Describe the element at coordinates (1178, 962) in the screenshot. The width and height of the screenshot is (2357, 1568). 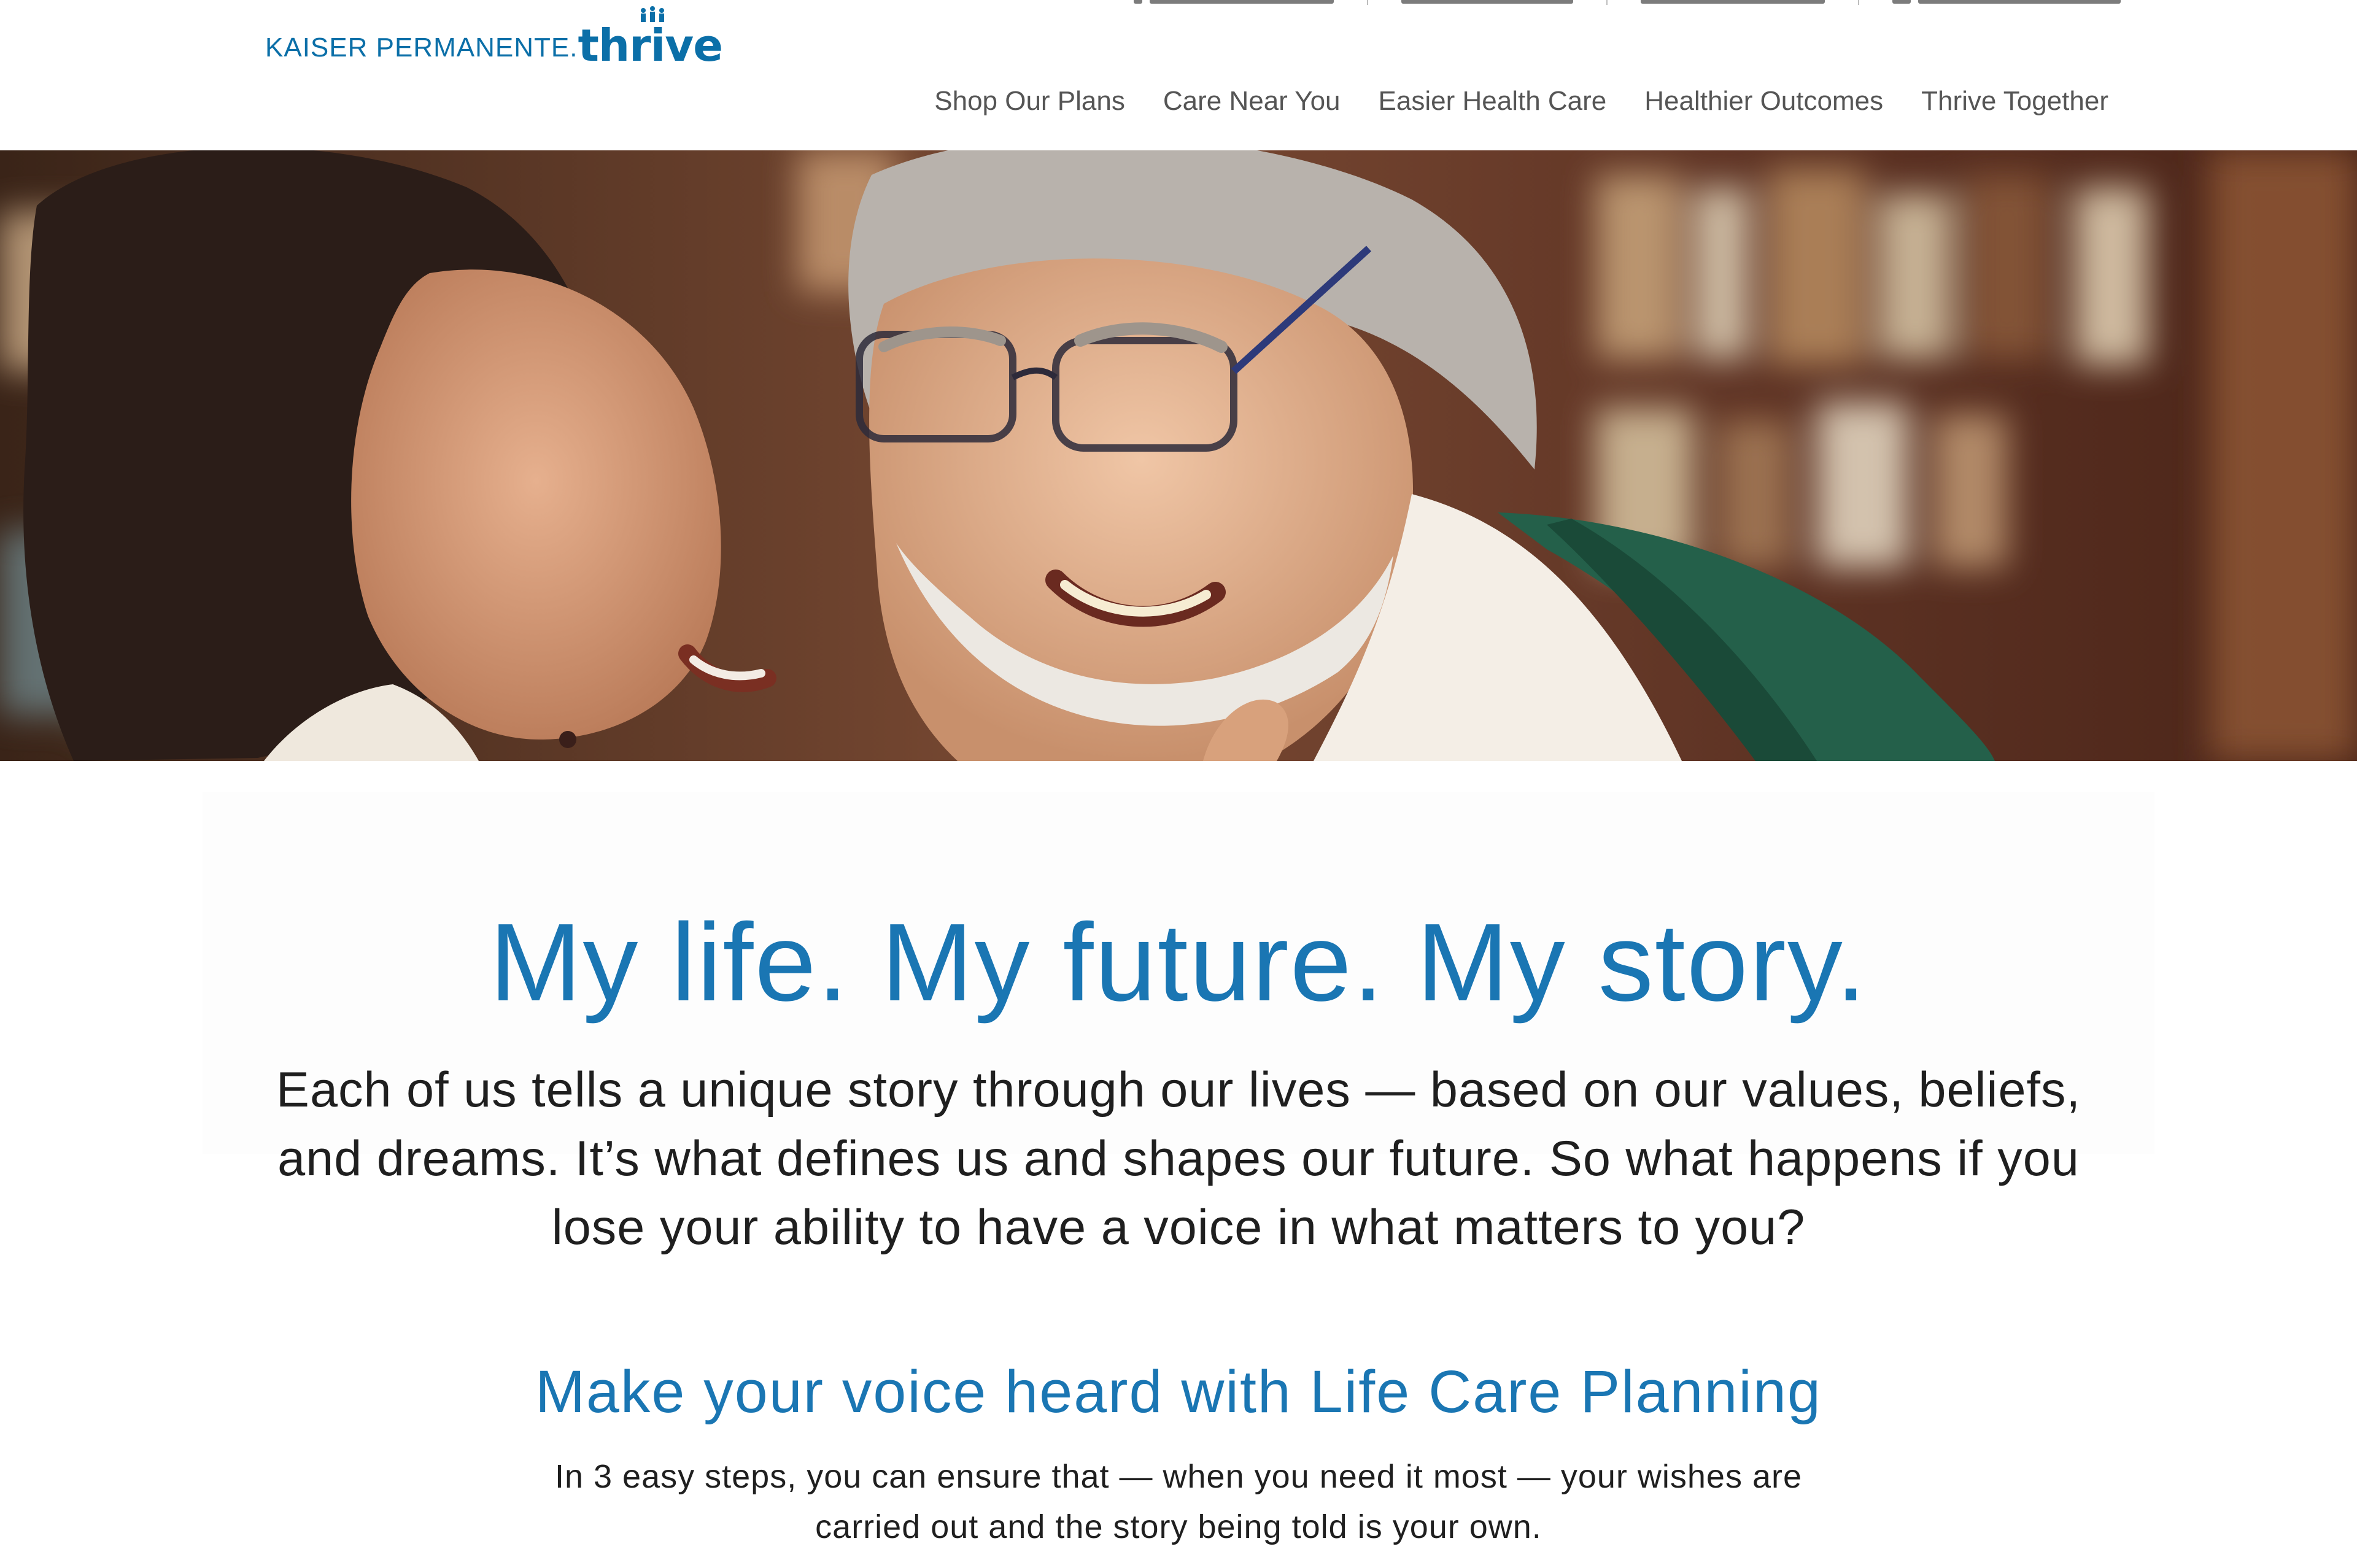
I see `page-headline: My life. My future. My story.` at that location.